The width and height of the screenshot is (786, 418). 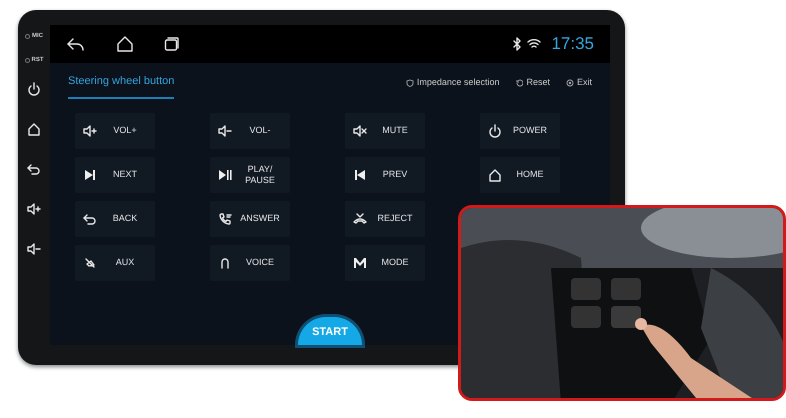 What do you see at coordinates (520, 130) in the screenshot?
I see `key-button: POWER` at bounding box center [520, 130].